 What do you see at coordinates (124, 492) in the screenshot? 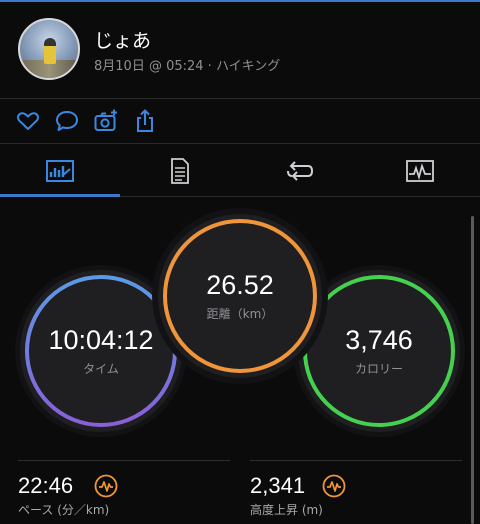
I see `pace-stat: 22:46 ペース (分／km)` at bounding box center [124, 492].